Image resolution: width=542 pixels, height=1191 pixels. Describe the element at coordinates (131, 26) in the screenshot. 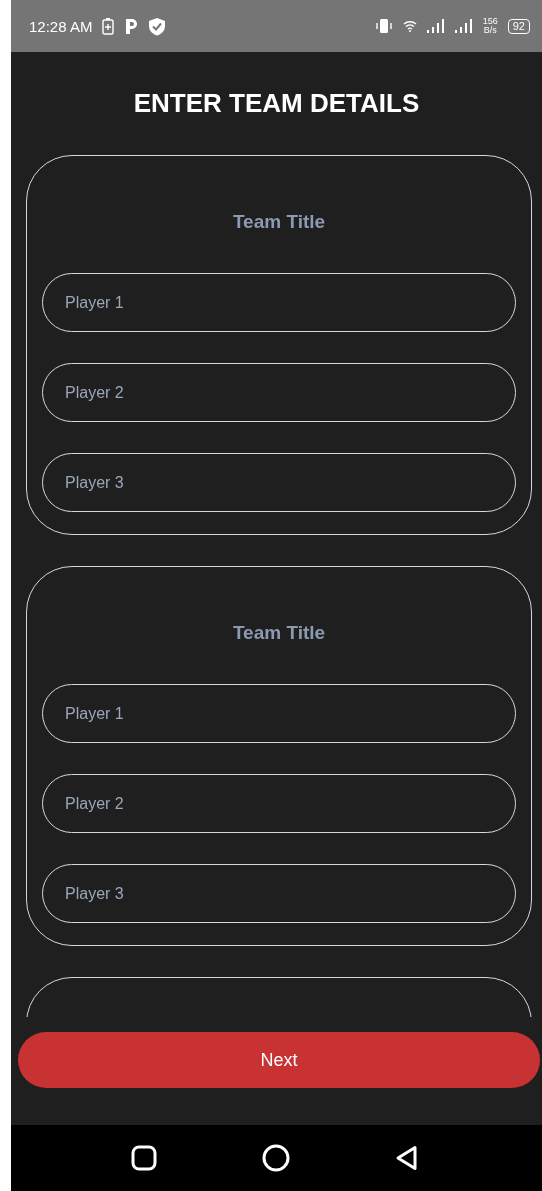

I see `p-logo-icon` at that location.